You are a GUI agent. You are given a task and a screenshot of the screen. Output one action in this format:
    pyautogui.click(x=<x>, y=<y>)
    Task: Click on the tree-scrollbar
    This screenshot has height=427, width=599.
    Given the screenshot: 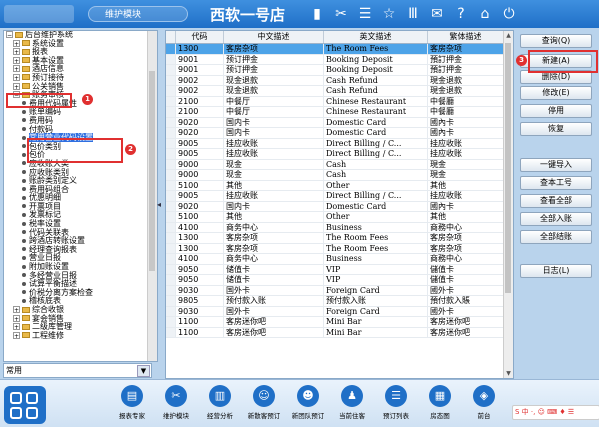 What is the action you would take?
    pyautogui.click(x=152, y=196)
    